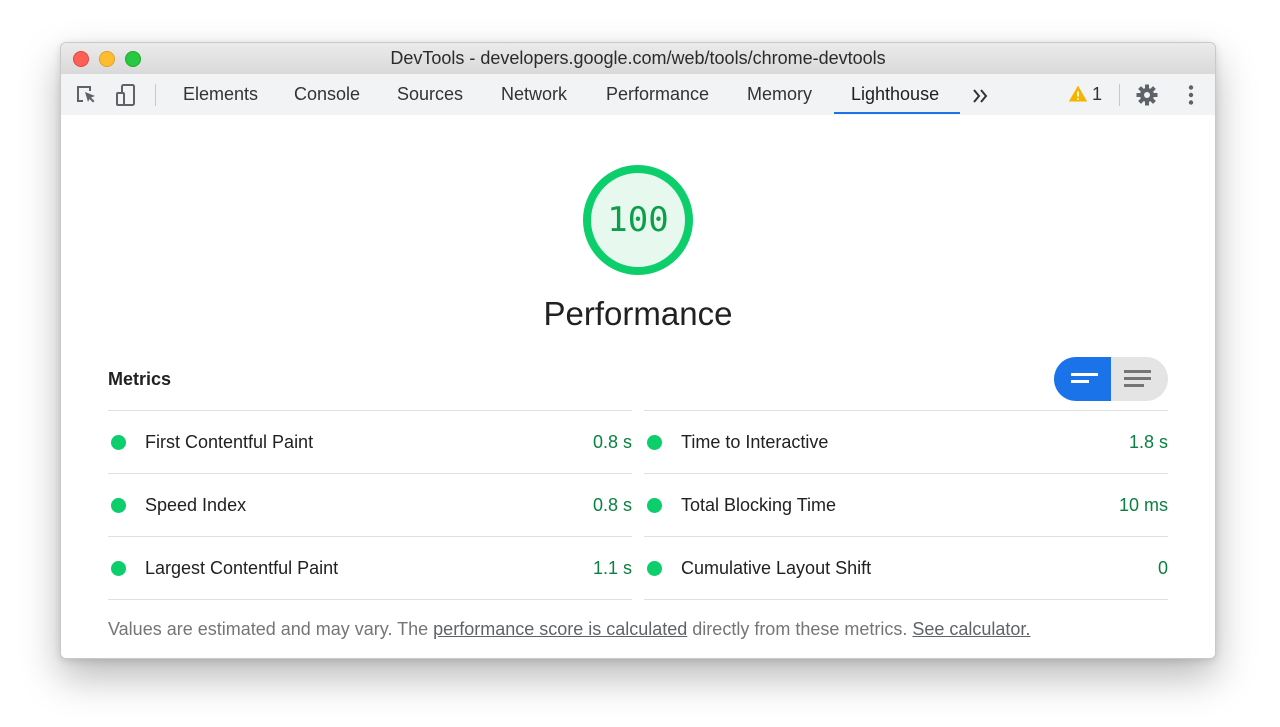 The width and height of the screenshot is (1280, 727). What do you see at coordinates (1148, 442) in the screenshot?
I see `metric-value: 1.8 s` at bounding box center [1148, 442].